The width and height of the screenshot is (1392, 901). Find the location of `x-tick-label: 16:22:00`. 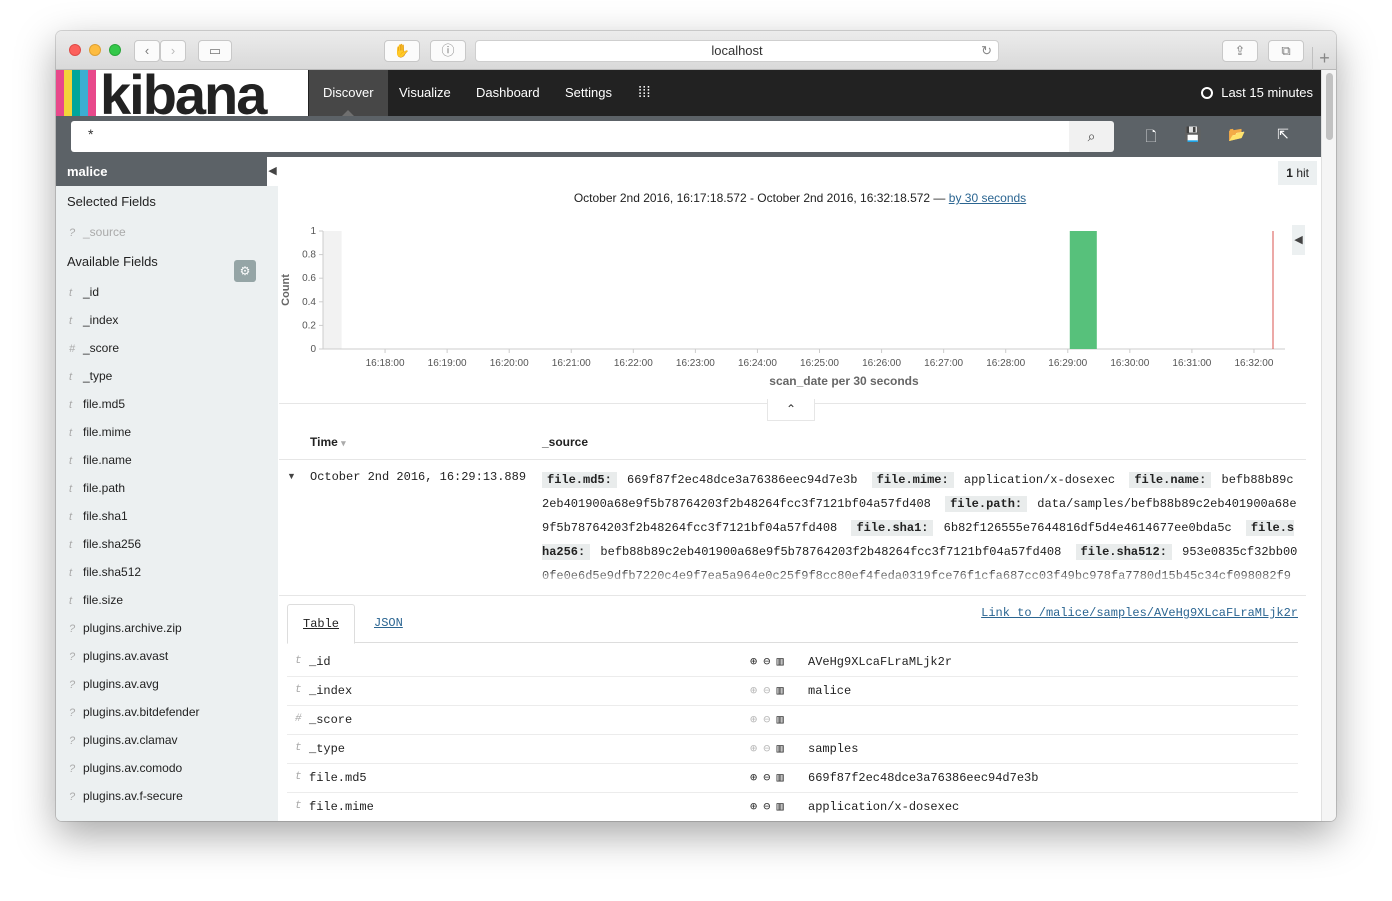

x-tick-label: 16:22:00 is located at coordinates (633, 363).